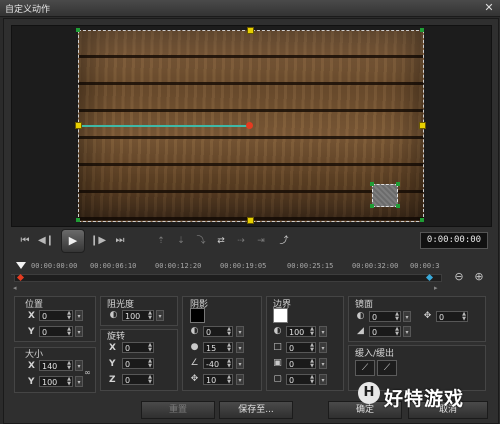  What do you see at coordinates (427, 316) in the screenshot?
I see `mirror-offset-icon: ✥` at bounding box center [427, 316].